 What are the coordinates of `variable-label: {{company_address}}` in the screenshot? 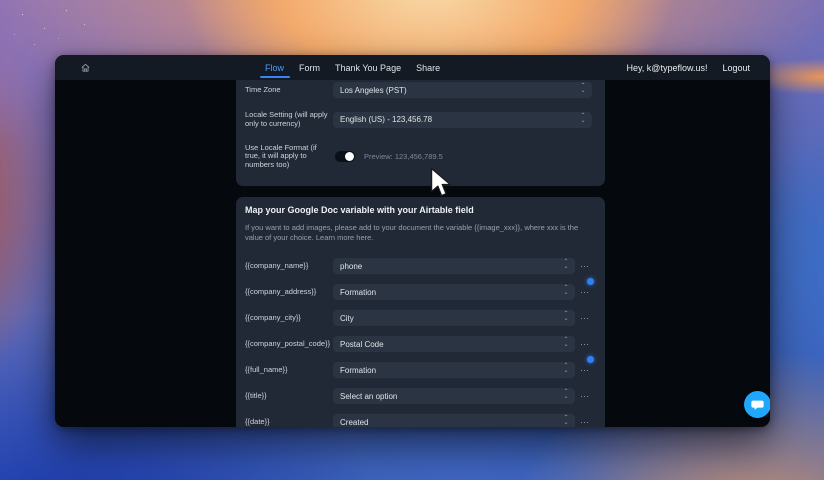 It's located at (281, 291).